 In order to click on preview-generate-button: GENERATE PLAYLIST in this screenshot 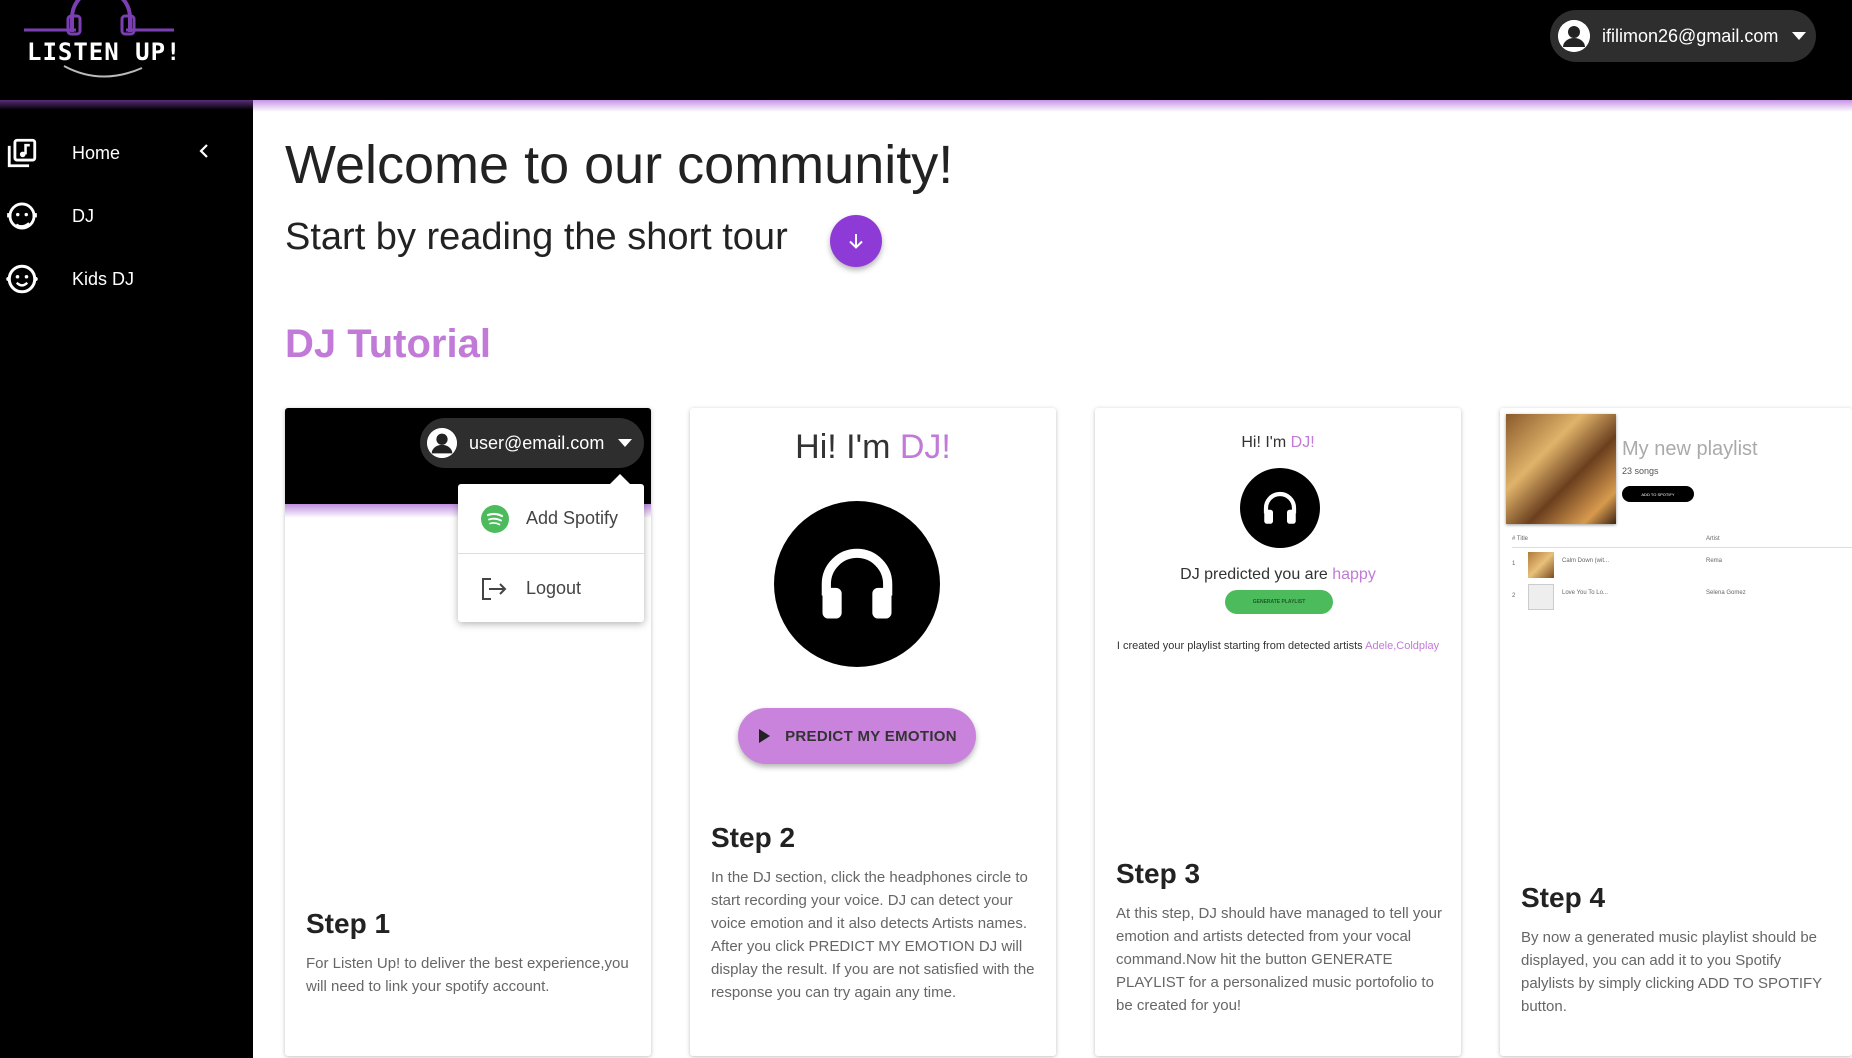, I will do `click(1279, 602)`.